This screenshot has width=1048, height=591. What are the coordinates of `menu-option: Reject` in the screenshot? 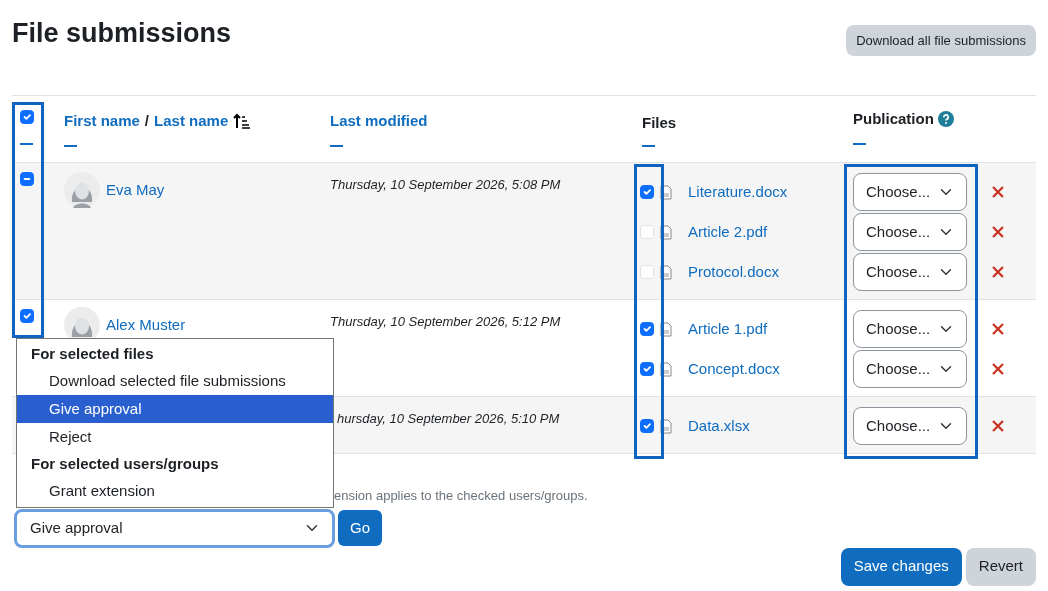 It's located at (175, 437).